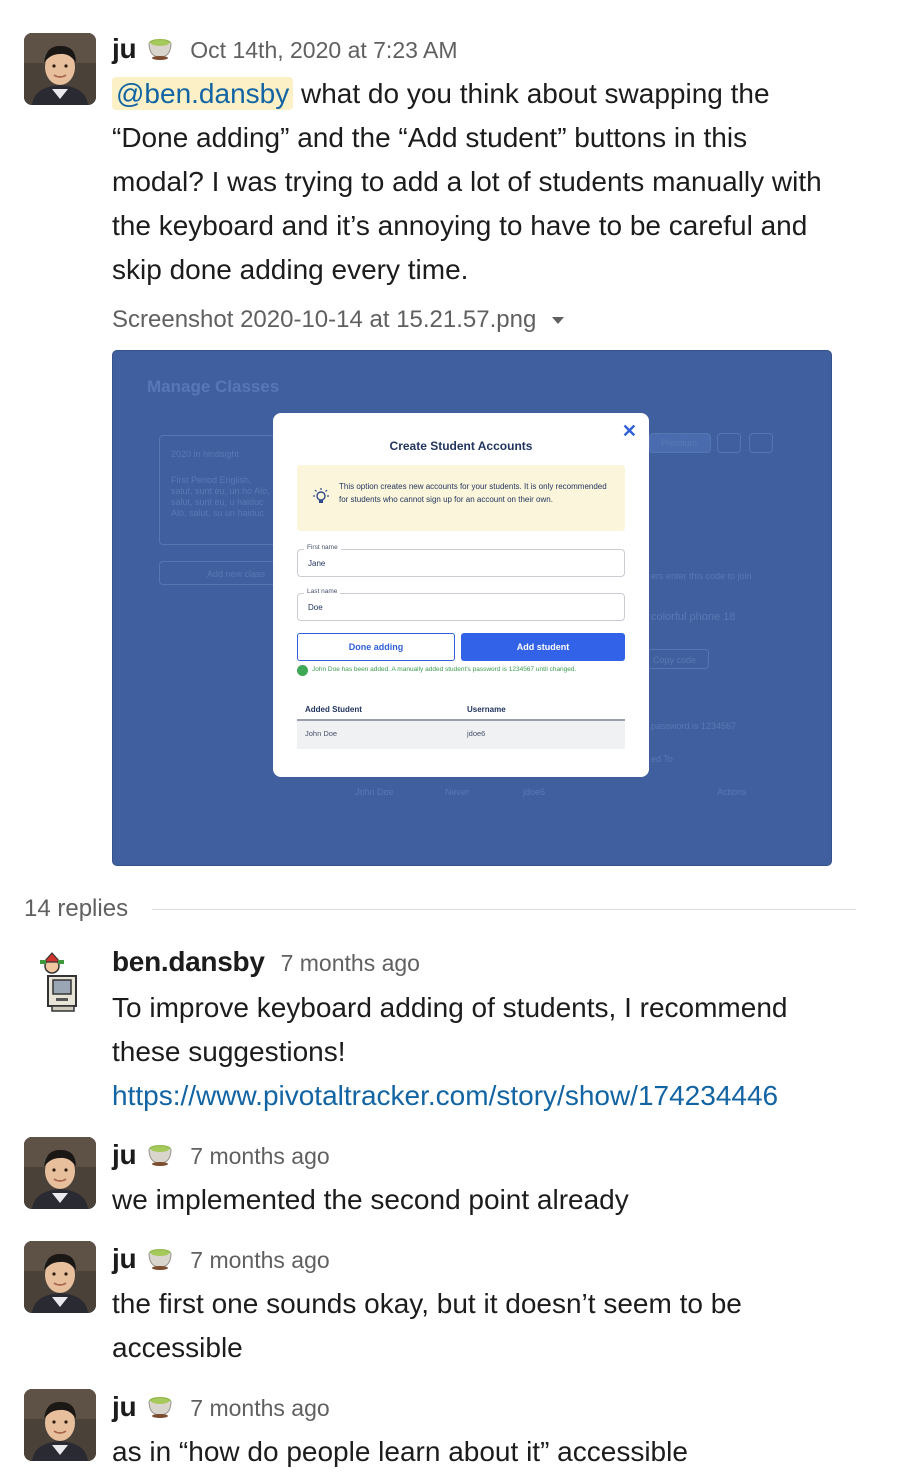 The width and height of the screenshot is (900, 1480). What do you see at coordinates (205, 454) in the screenshot?
I see `bg-class-name: 2020 in hindsight` at bounding box center [205, 454].